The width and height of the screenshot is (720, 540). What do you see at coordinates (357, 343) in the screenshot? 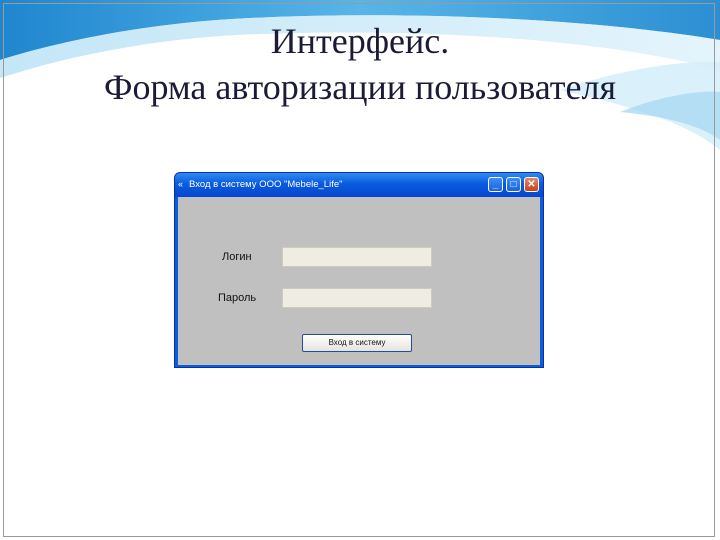
I see `login-submit-button: Вход в систему` at bounding box center [357, 343].